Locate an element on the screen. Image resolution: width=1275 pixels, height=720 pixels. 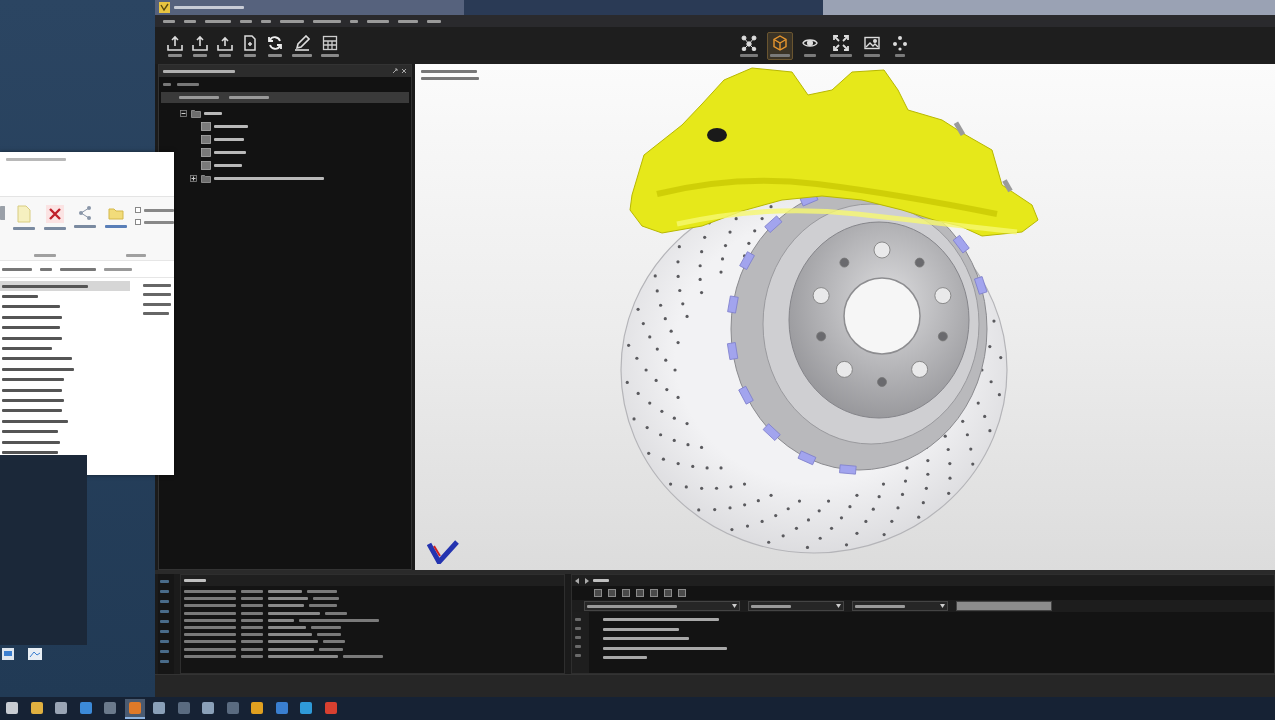
pin-icon is located at coordinates (395, 71).